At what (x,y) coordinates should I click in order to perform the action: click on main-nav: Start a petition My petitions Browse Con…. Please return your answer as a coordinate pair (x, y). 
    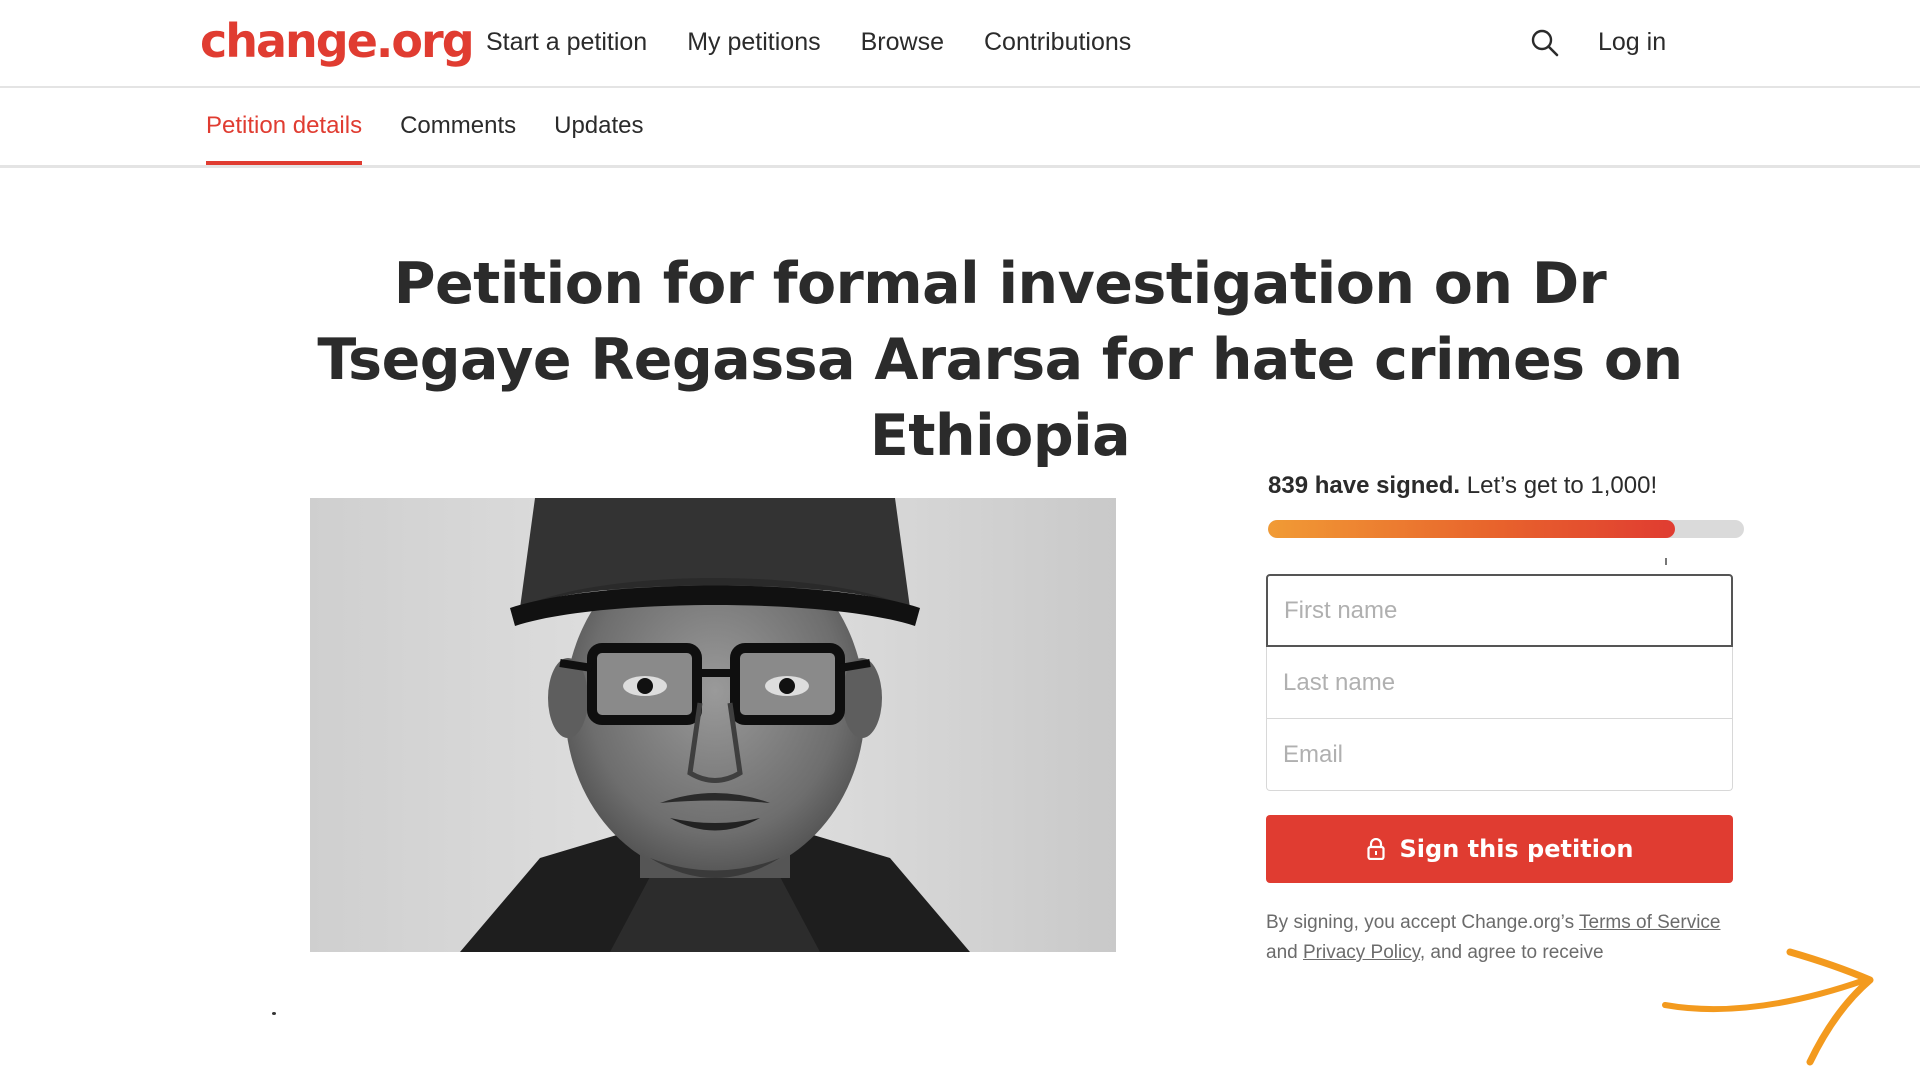
    Looking at the image, I should click on (808, 42).